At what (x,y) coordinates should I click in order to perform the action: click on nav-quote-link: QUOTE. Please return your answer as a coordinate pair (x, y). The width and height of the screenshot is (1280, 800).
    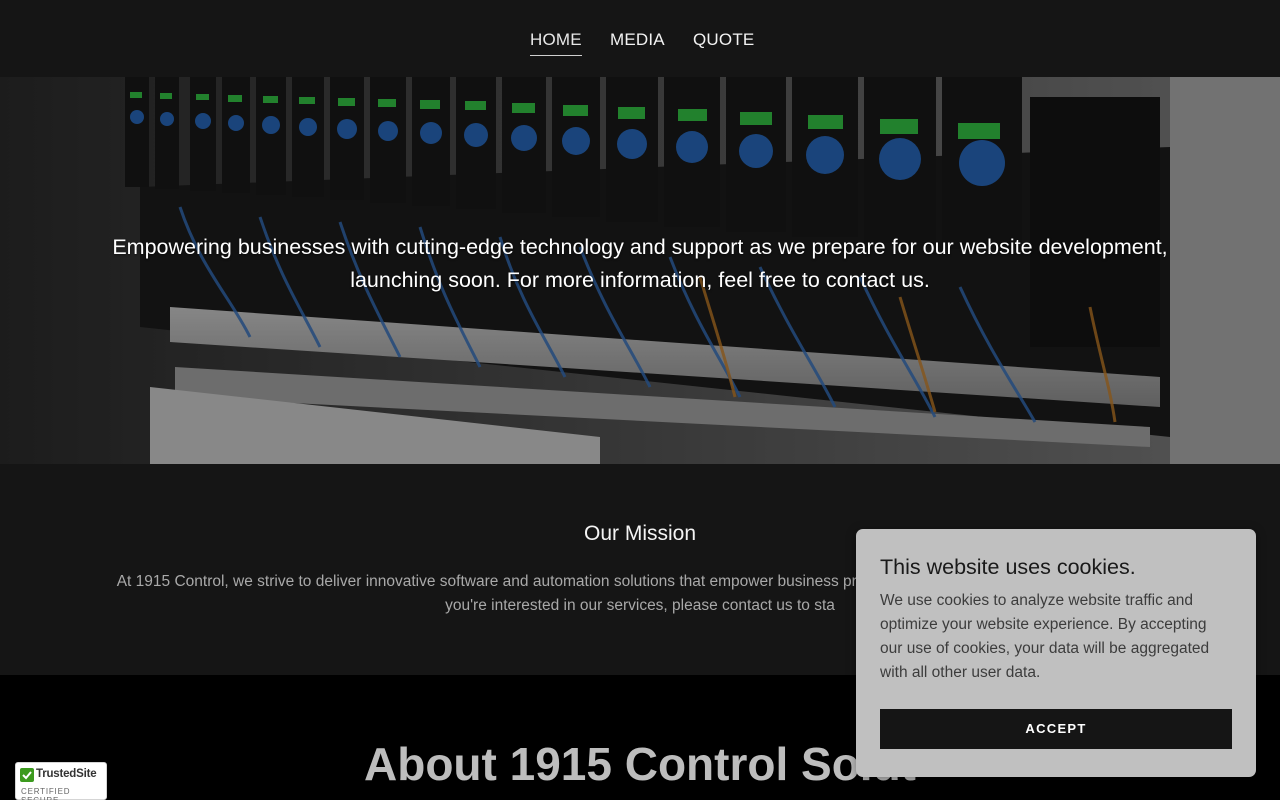
    Looking at the image, I should click on (723, 40).